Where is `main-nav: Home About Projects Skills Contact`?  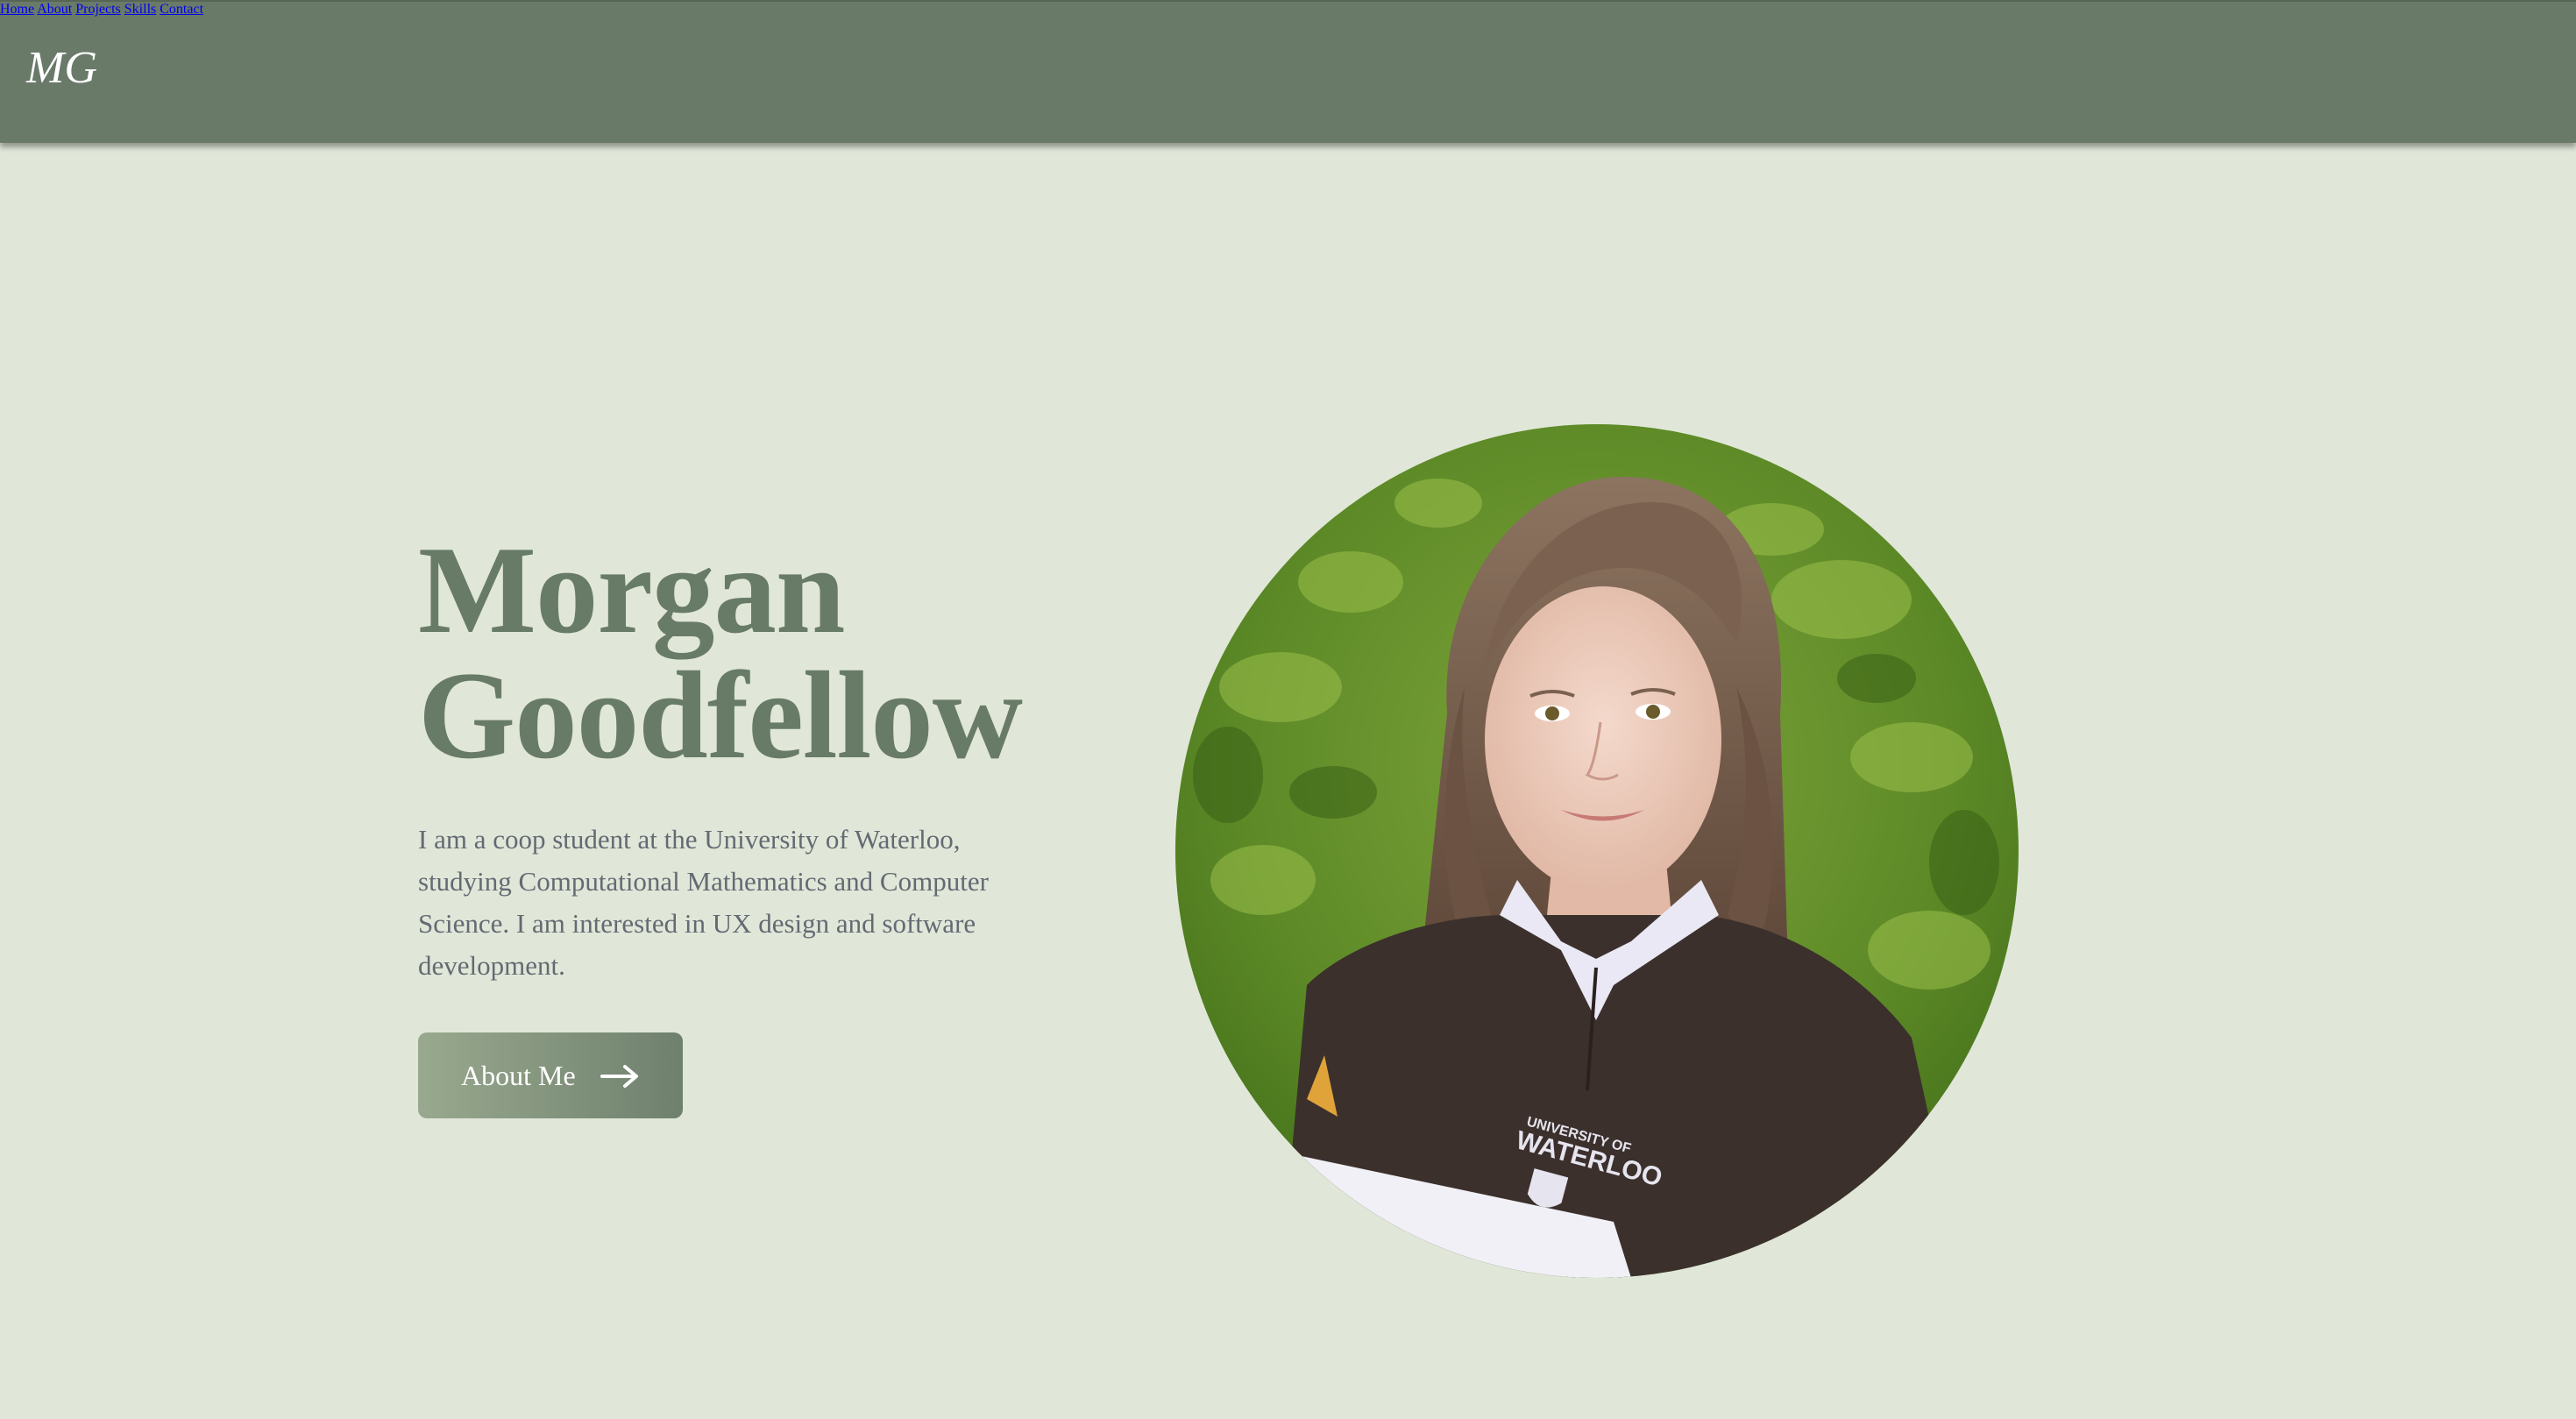 main-nav: Home About Projects Skills Contact is located at coordinates (1288, 10).